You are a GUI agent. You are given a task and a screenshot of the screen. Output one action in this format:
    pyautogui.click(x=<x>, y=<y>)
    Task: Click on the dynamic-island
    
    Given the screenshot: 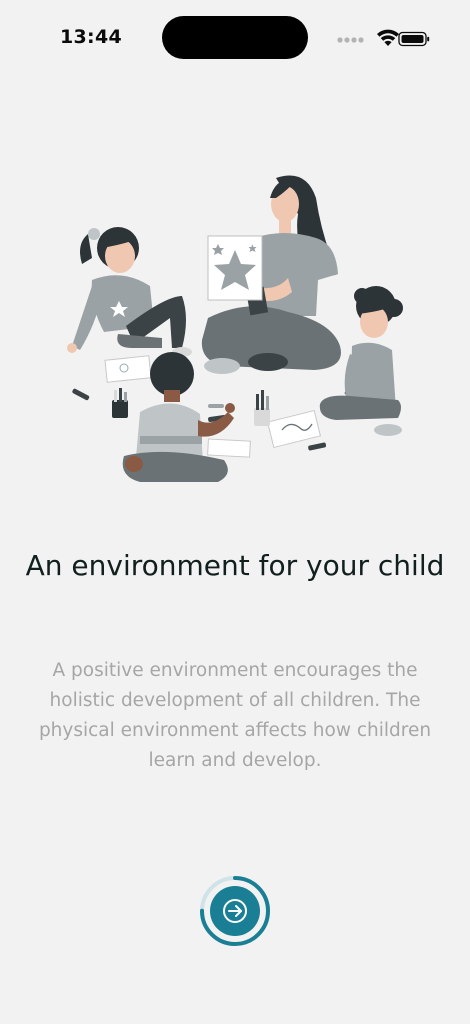 What is the action you would take?
    pyautogui.click(x=235, y=37)
    